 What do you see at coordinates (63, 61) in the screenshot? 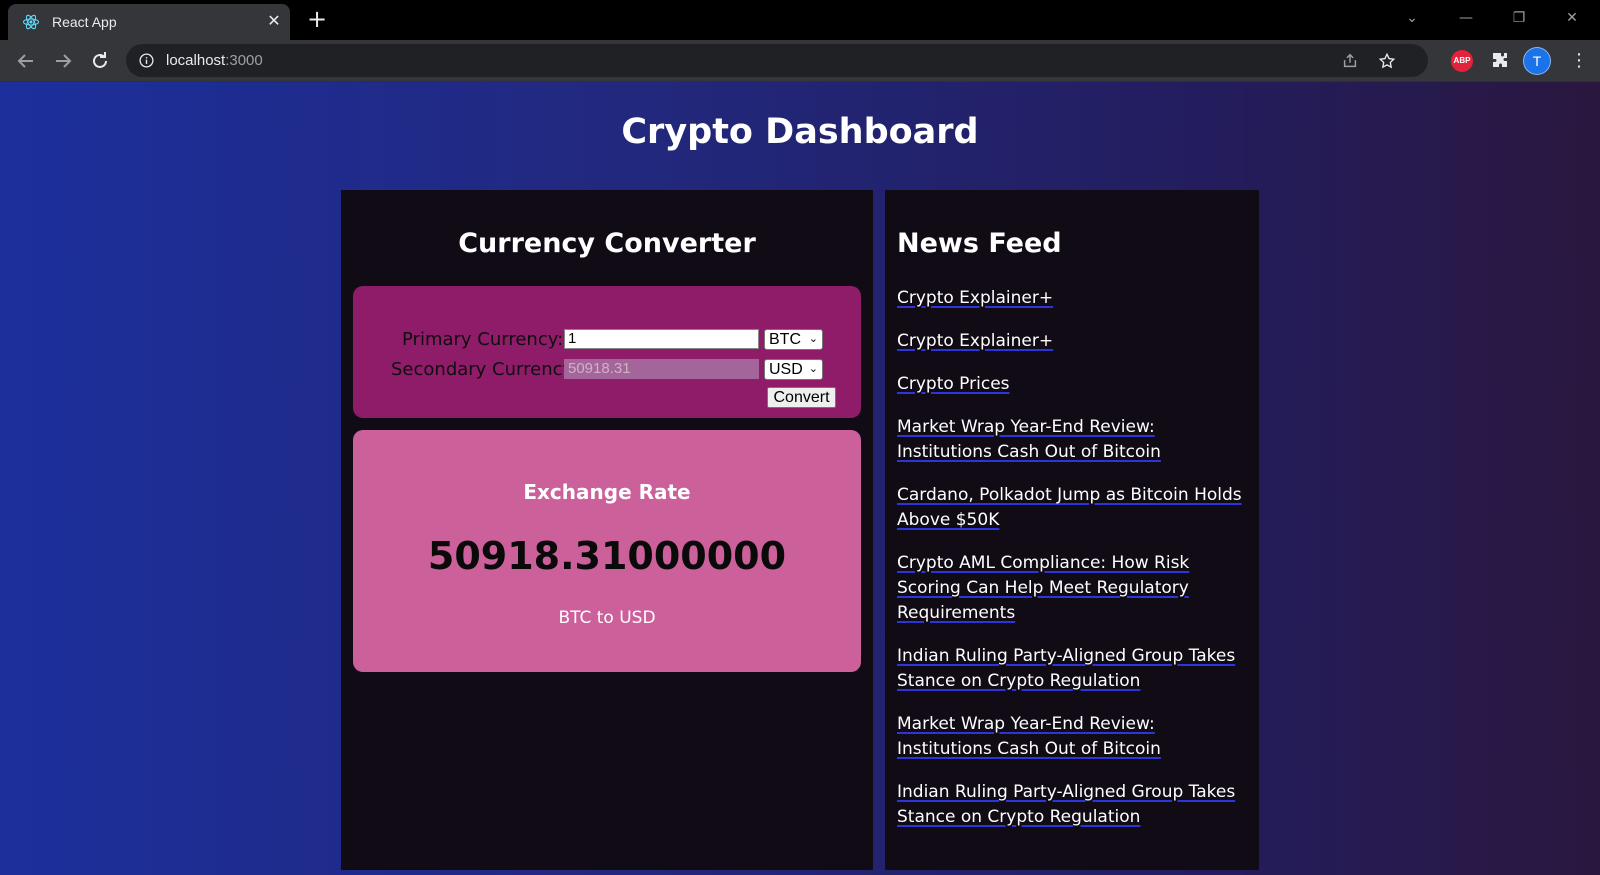
I see `forward-arrow-icon` at bounding box center [63, 61].